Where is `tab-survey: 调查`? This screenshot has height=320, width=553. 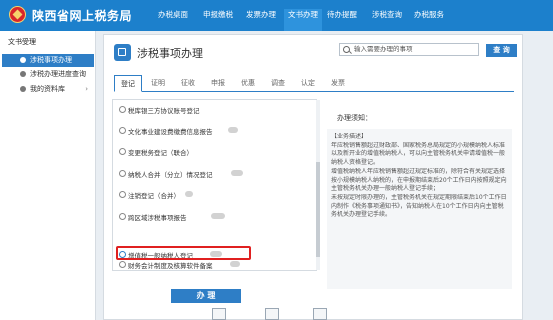 tab-survey: 调查 is located at coordinates (278, 83).